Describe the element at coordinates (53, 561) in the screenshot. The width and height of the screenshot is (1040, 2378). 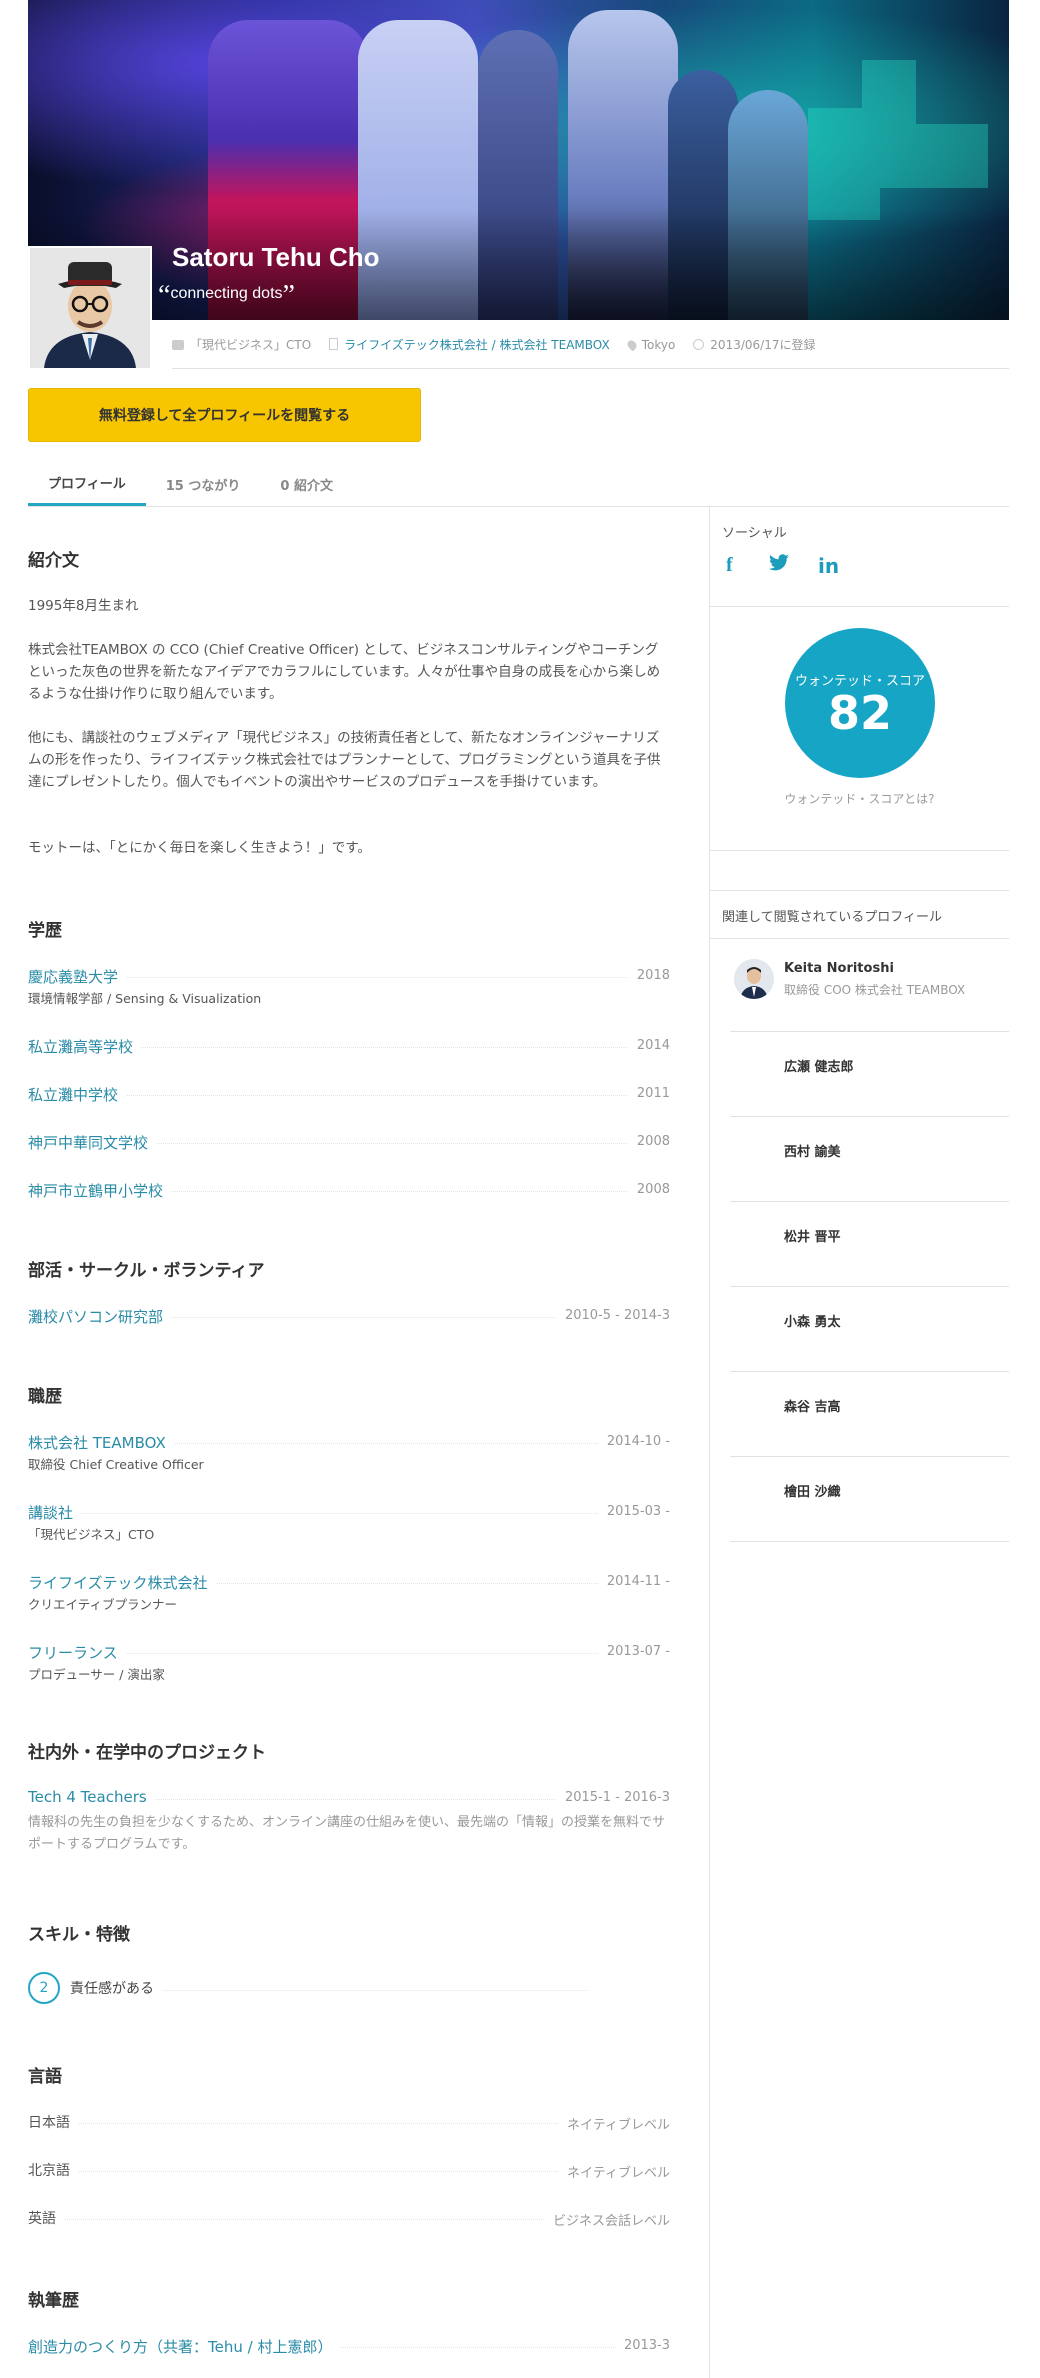
I see `section-title-intro: 紹介文` at that location.